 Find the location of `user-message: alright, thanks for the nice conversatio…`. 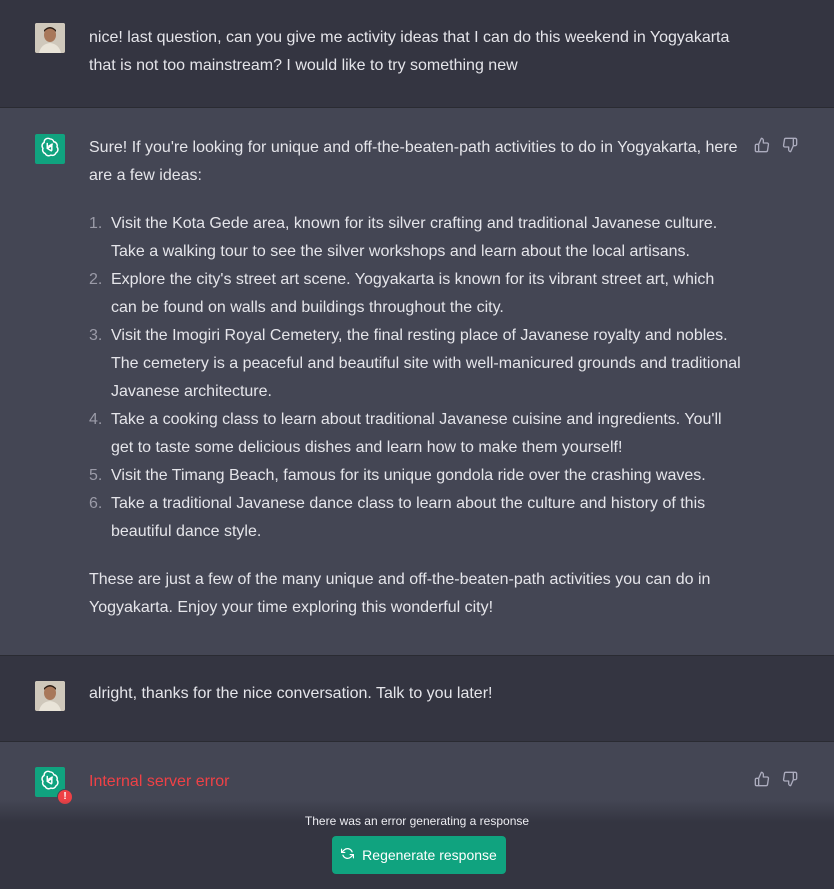

user-message: alright, thanks for the nice conversatio… is located at coordinates (417, 698).